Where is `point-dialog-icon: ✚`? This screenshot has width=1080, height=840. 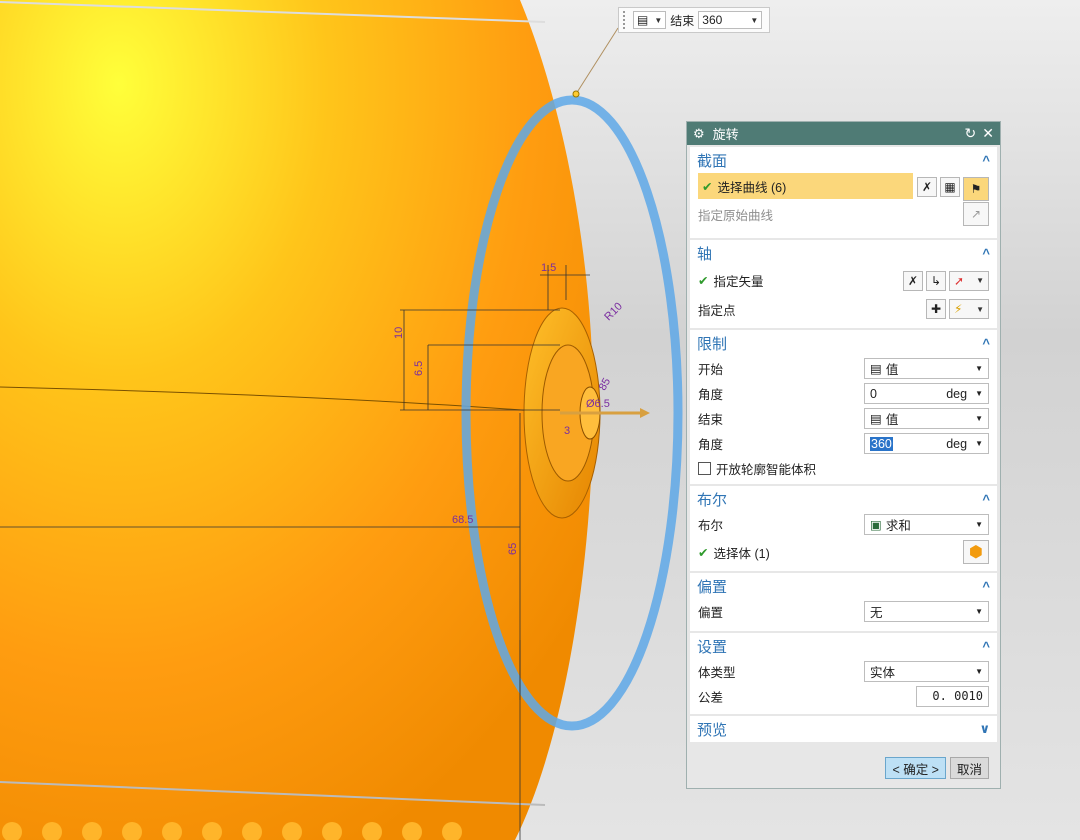 point-dialog-icon: ✚ is located at coordinates (936, 309).